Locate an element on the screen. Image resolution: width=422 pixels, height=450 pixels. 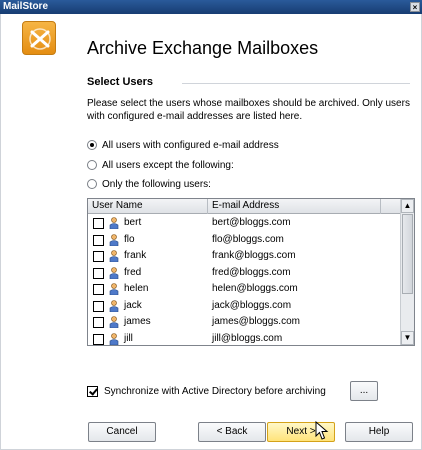
table-row: james james@bloggs.com is located at coordinates (244, 322).